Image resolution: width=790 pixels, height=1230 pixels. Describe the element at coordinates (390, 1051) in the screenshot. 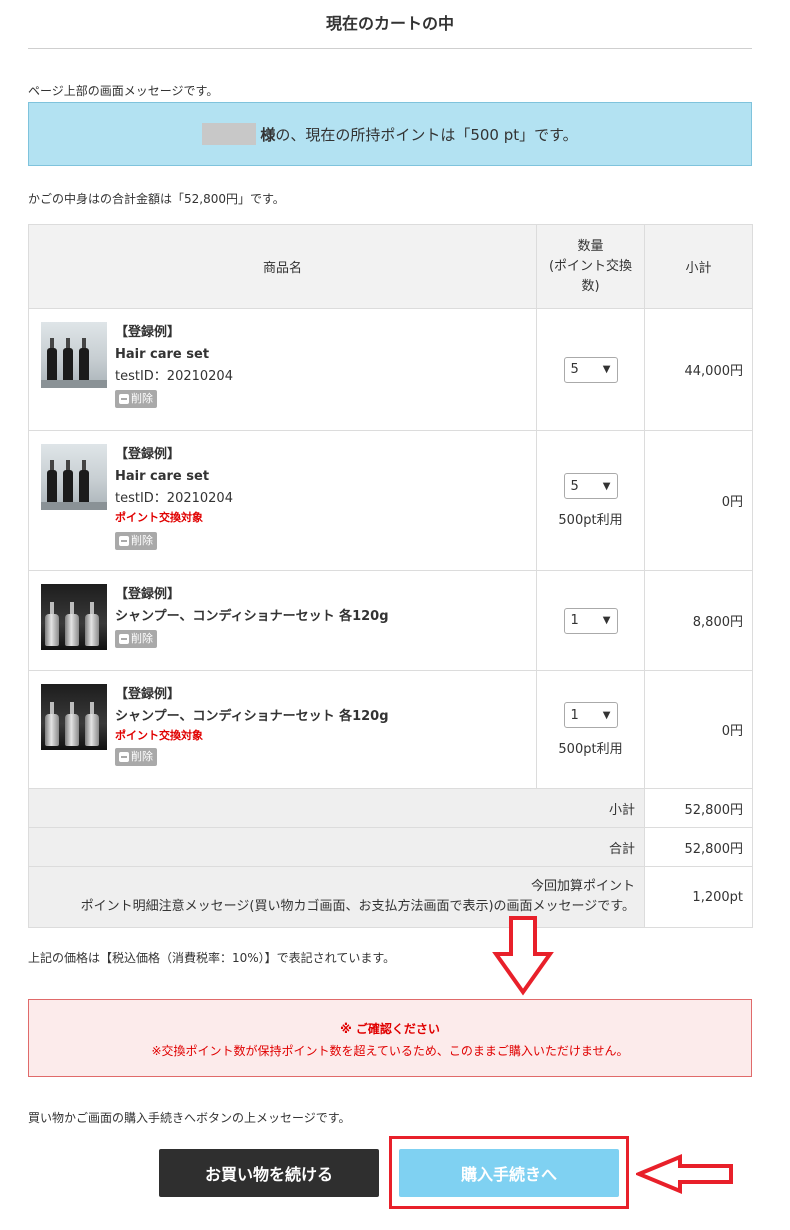

I see `warning-text: ※交換ポイント数が保持ポイント数を超えているため、このままご購入いただけません。` at that location.